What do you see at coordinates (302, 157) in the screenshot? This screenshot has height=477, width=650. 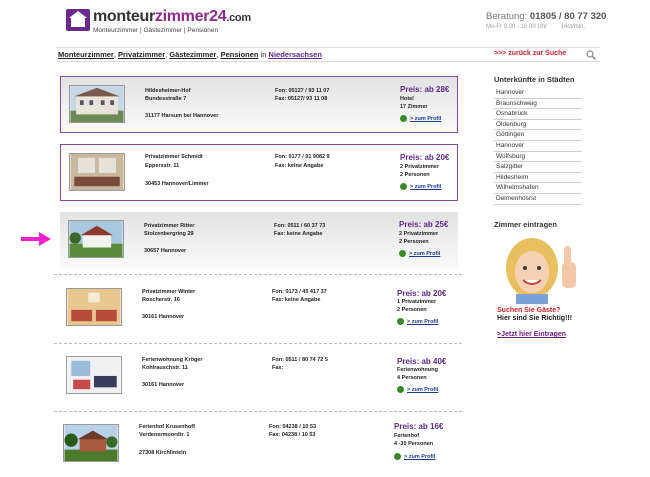 I see `listing-fon: Fon: 0177 / 91 9082 9` at bounding box center [302, 157].